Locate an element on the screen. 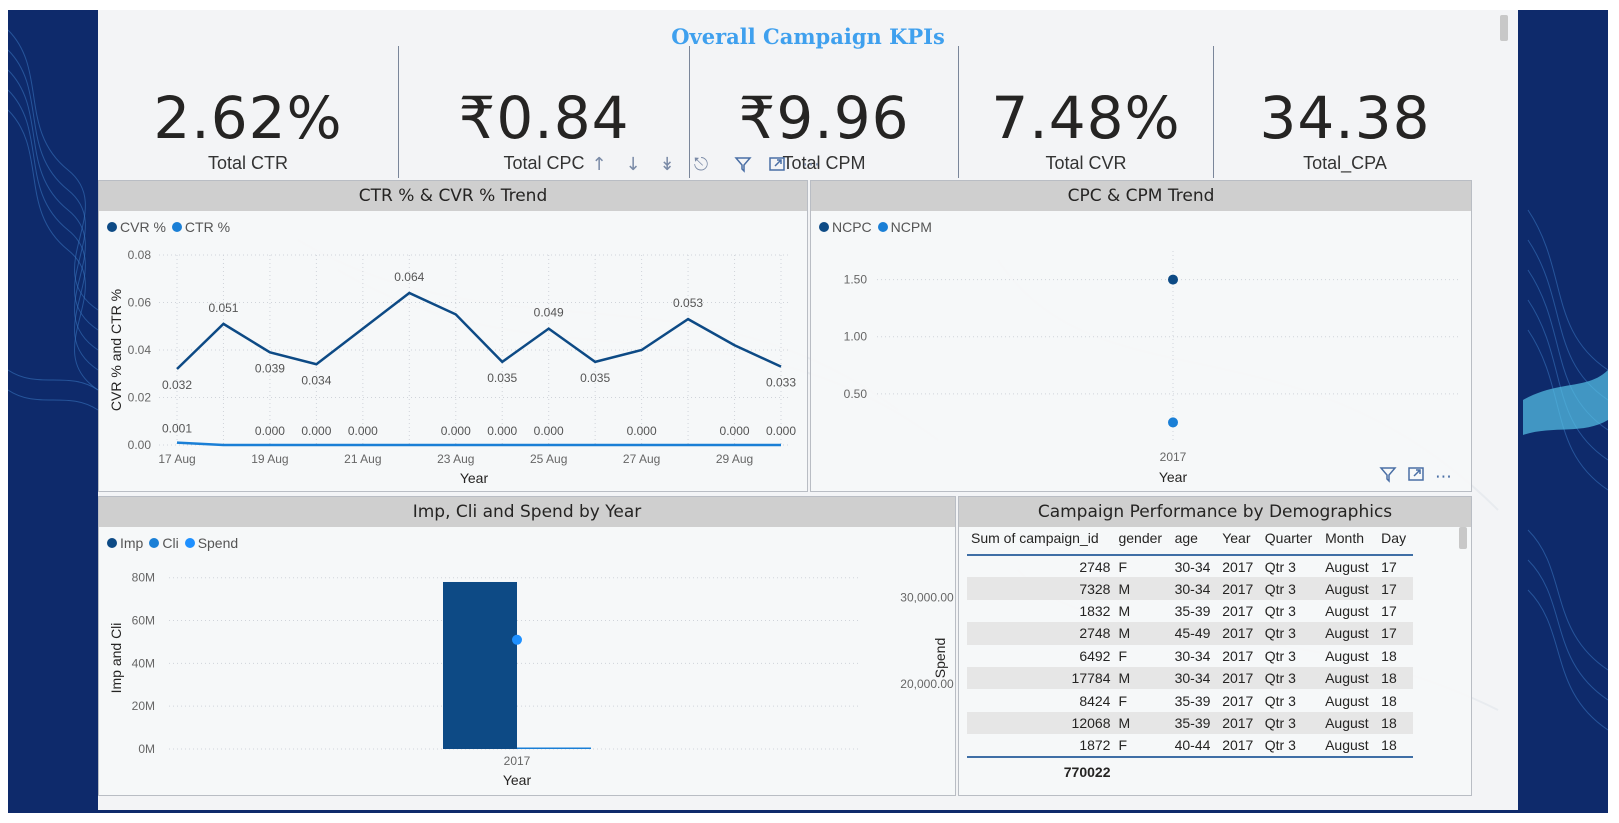  y2-axis-title: Spend is located at coordinates (940, 658).